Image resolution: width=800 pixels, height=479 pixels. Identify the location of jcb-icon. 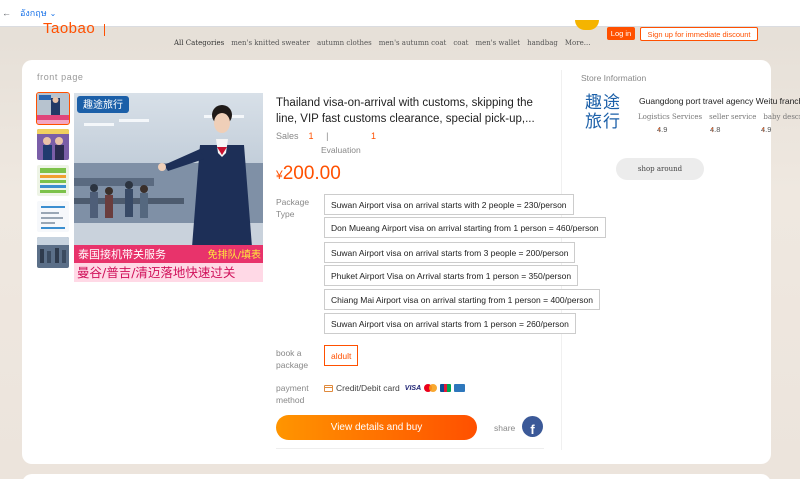
(446, 388).